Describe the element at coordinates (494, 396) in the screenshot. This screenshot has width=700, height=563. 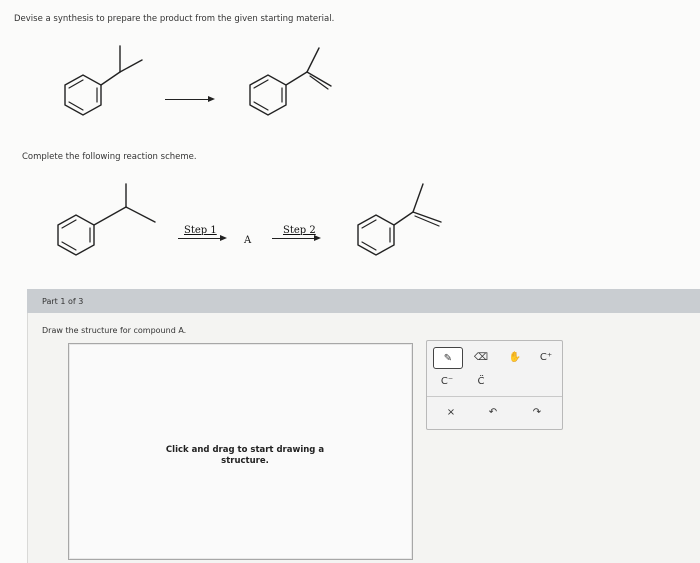
I see `toolbar-divider` at that location.